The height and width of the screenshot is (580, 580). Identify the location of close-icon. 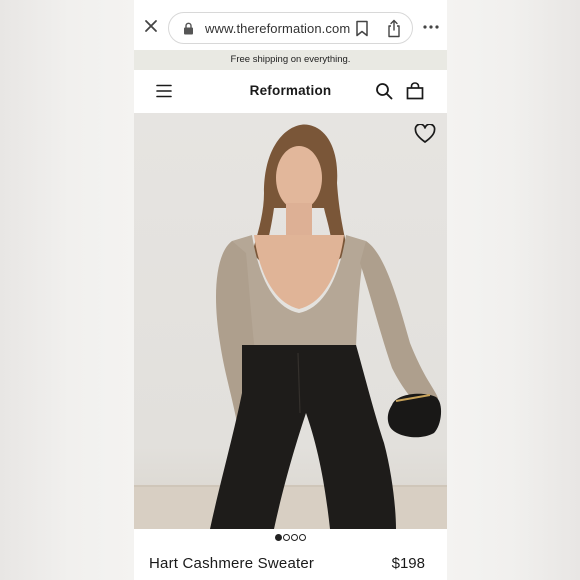
(151, 26).